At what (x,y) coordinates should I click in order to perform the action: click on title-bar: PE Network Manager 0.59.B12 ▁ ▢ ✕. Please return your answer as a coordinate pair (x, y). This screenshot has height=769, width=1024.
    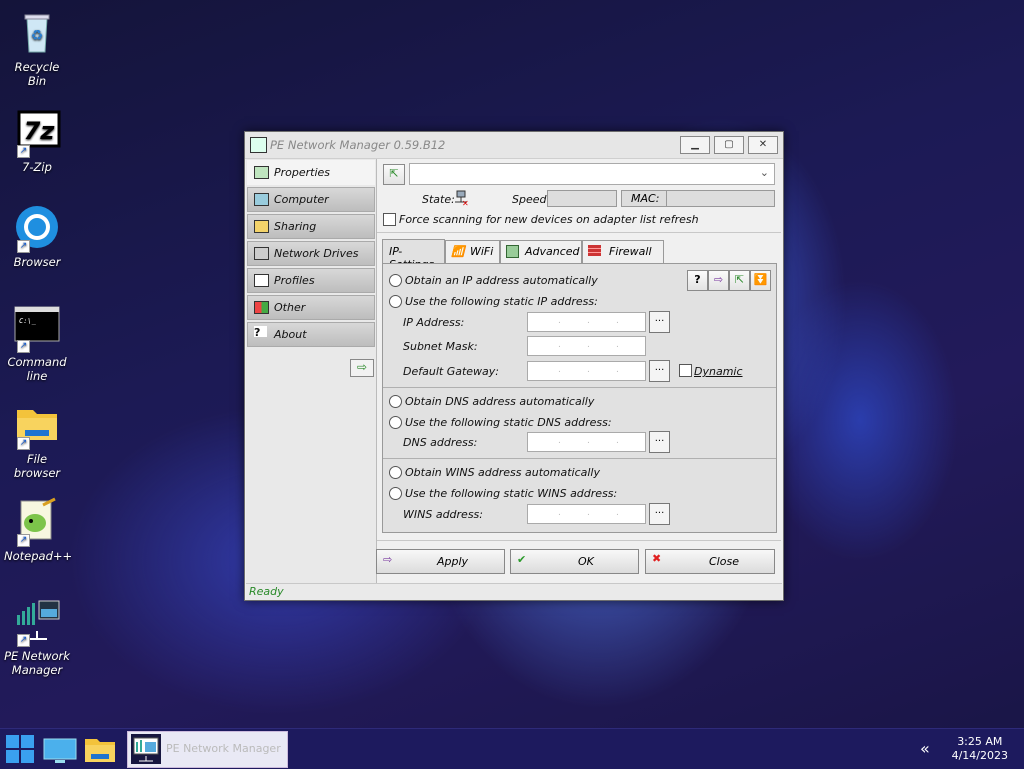
    Looking at the image, I should click on (514, 145).